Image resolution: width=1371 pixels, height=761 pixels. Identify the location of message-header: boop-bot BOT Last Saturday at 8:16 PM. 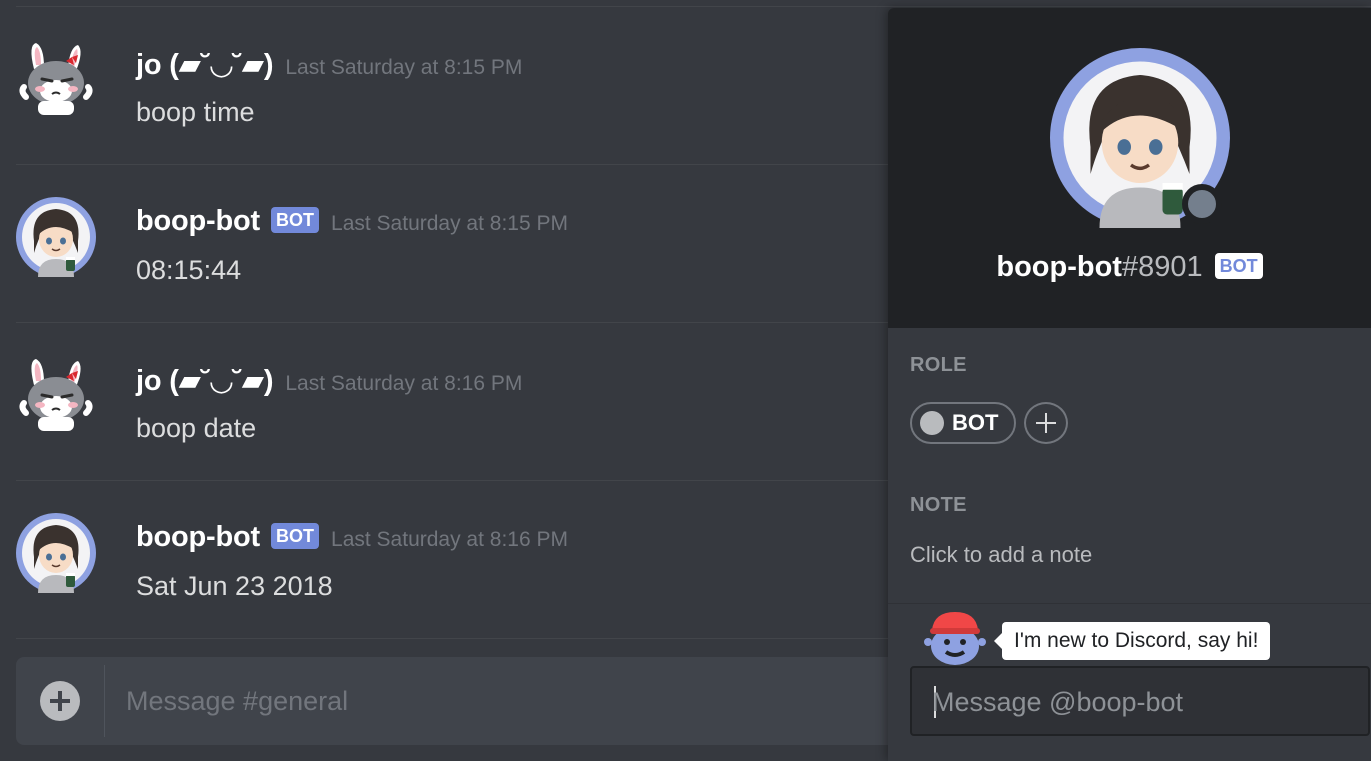
(352, 539).